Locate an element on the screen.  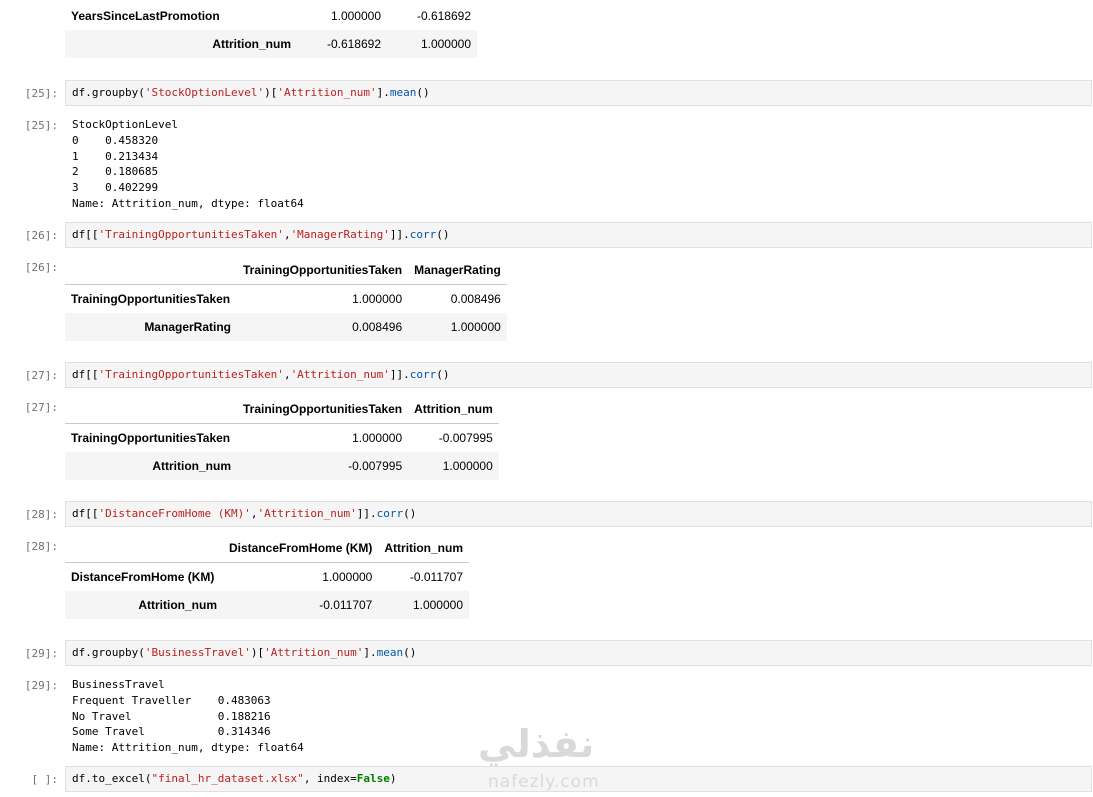
code-string: 'StockOptionLevel' is located at coordinates (204, 92).